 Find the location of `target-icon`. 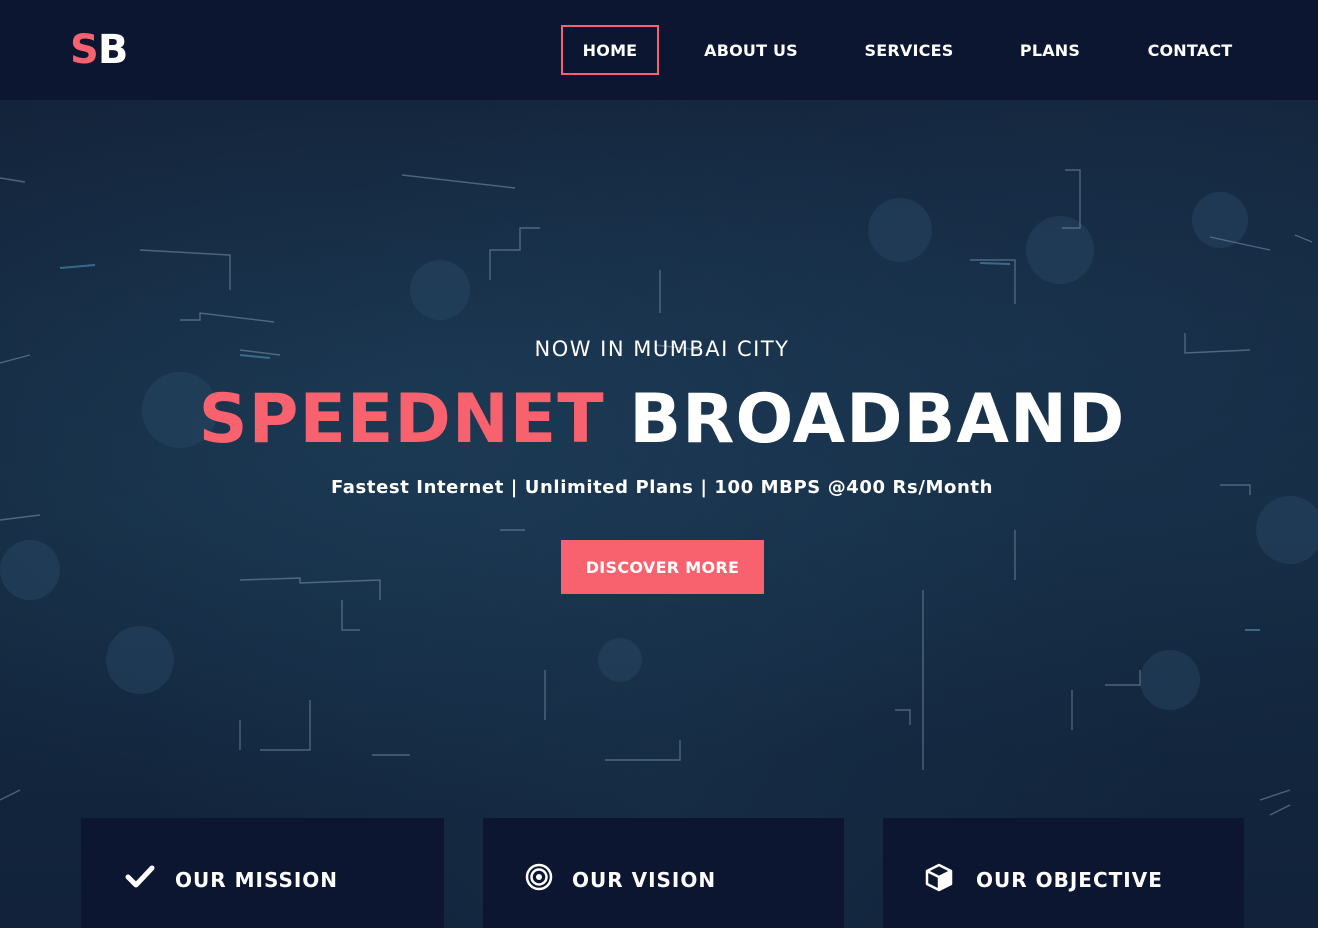

target-icon is located at coordinates (539, 877).